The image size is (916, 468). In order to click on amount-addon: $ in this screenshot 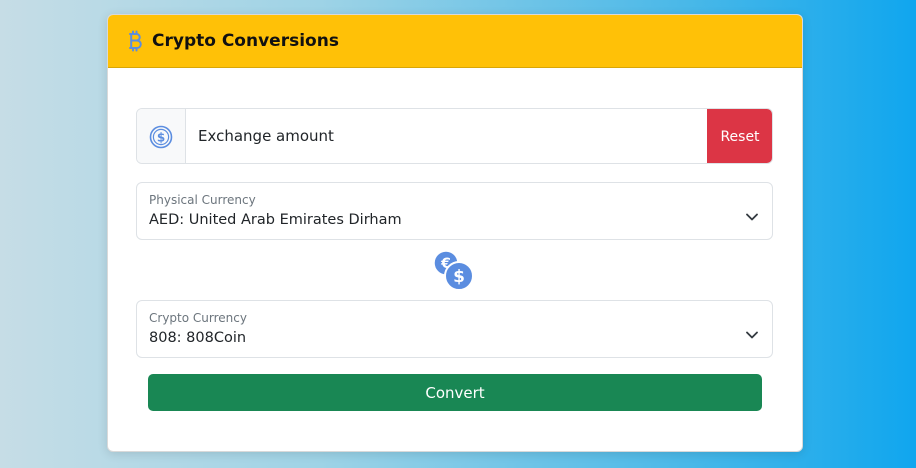, I will do `click(161, 136)`.